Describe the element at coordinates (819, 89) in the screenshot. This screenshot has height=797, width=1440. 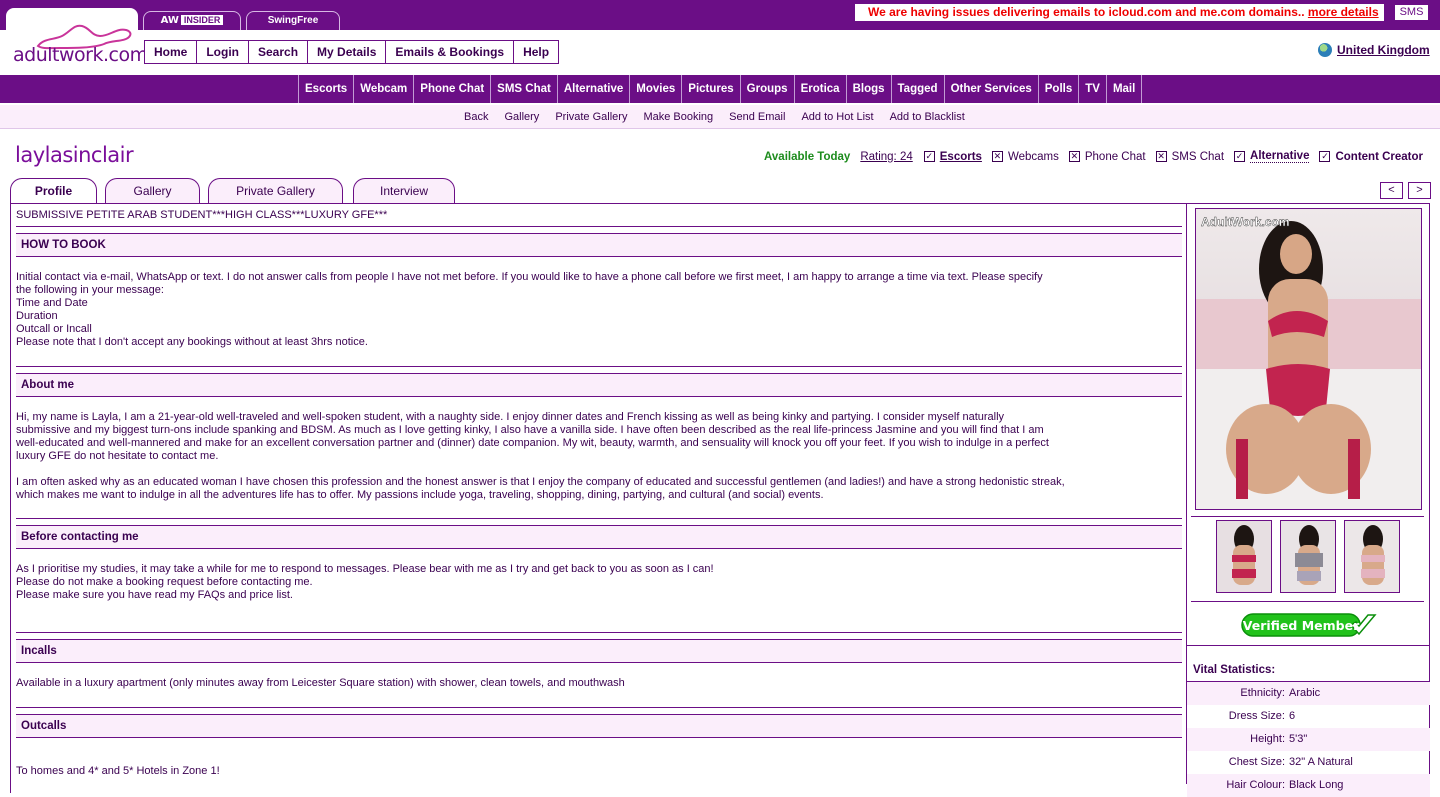
I see `cat-erotica: Erotica` at that location.